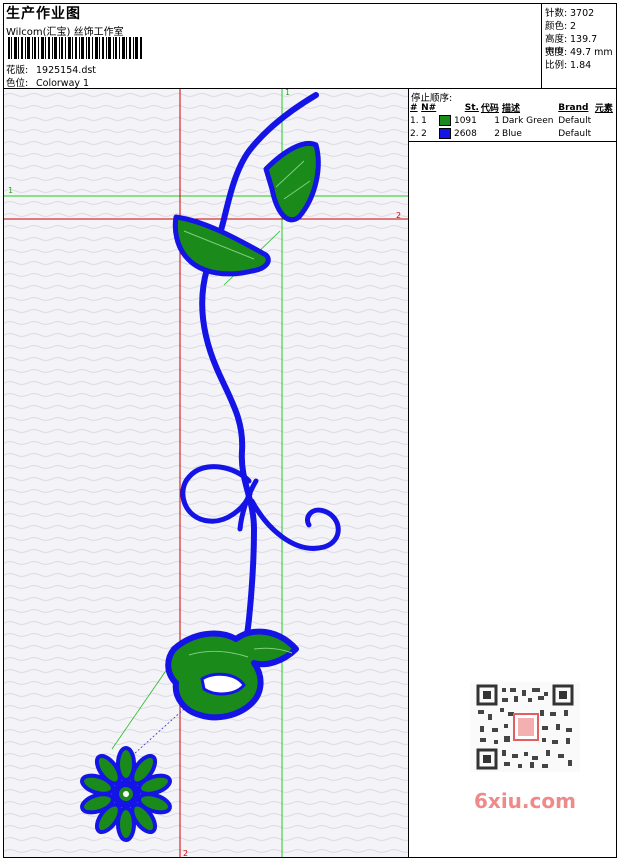 The height and width of the screenshot is (861, 620). Describe the element at coordinates (414, 133) in the screenshot. I see `row-index: 2.` at that location.